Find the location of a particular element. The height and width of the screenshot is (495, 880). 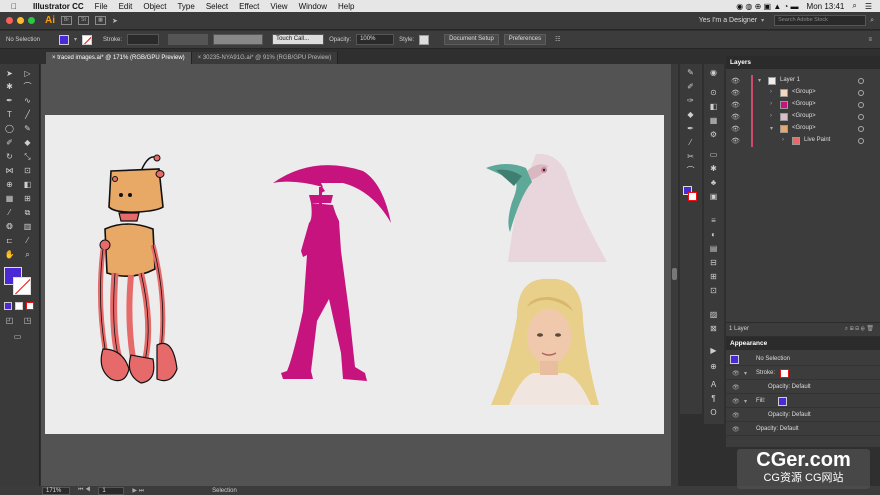

blob-brush-icon: ✑ is located at coordinates (690, 101).